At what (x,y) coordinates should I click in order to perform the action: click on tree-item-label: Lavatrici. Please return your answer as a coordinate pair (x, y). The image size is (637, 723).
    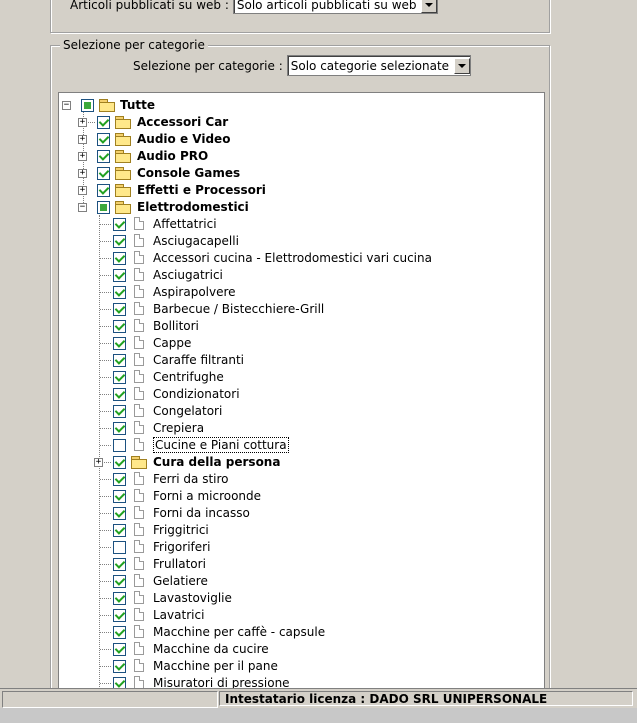
    Looking at the image, I should click on (179, 615).